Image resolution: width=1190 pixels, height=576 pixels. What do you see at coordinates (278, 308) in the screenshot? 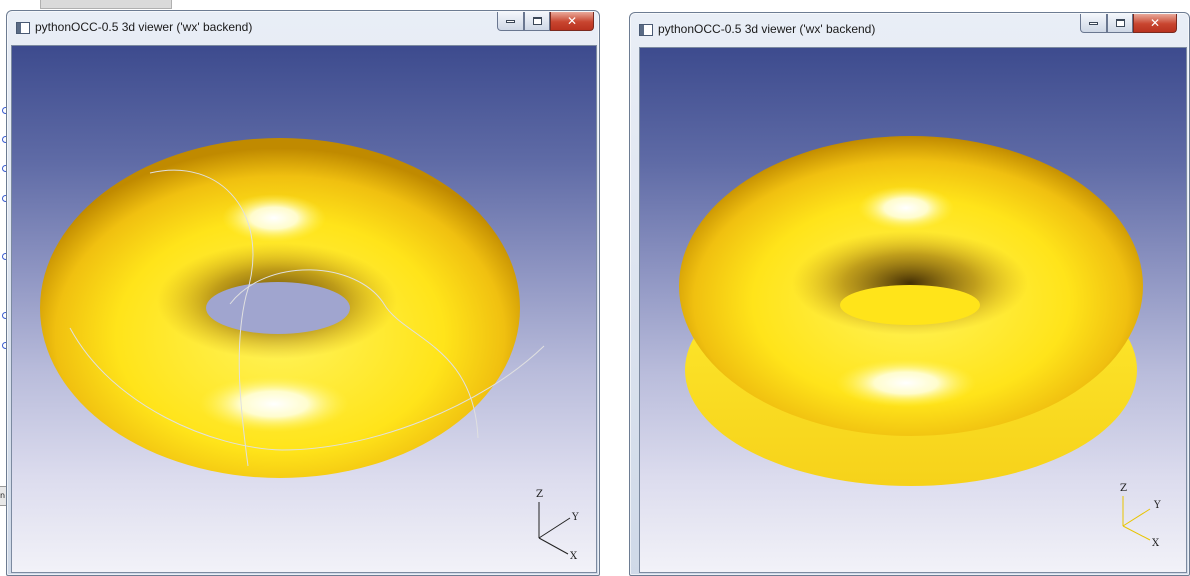
I see `torus-hole` at bounding box center [278, 308].